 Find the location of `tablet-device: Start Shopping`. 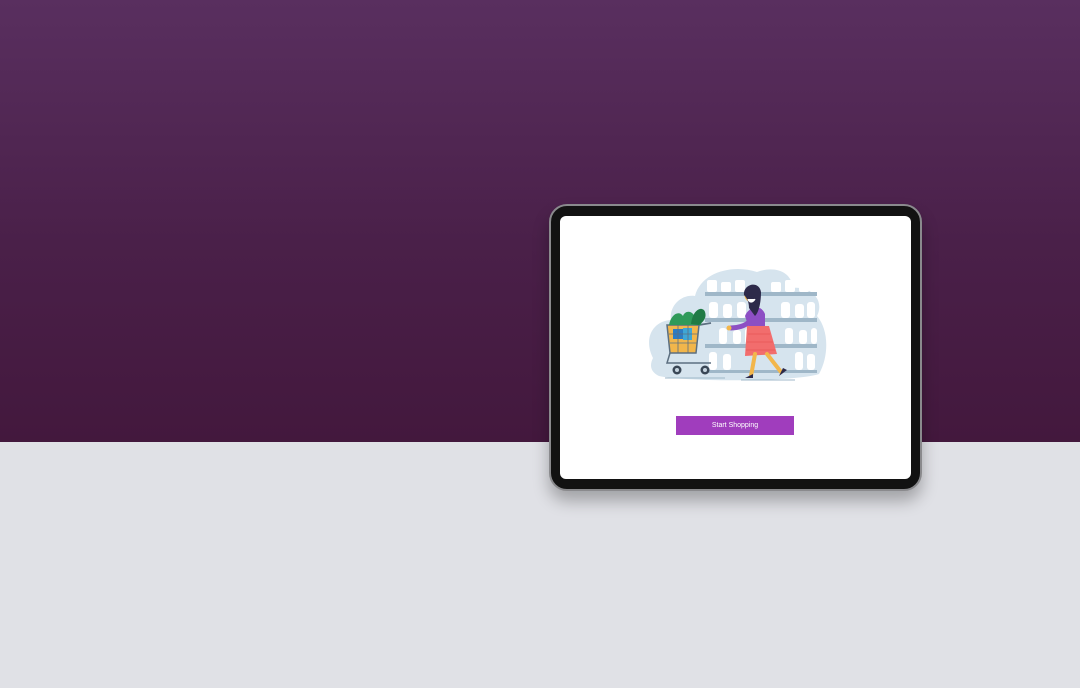

tablet-device: Start Shopping is located at coordinates (735, 347).